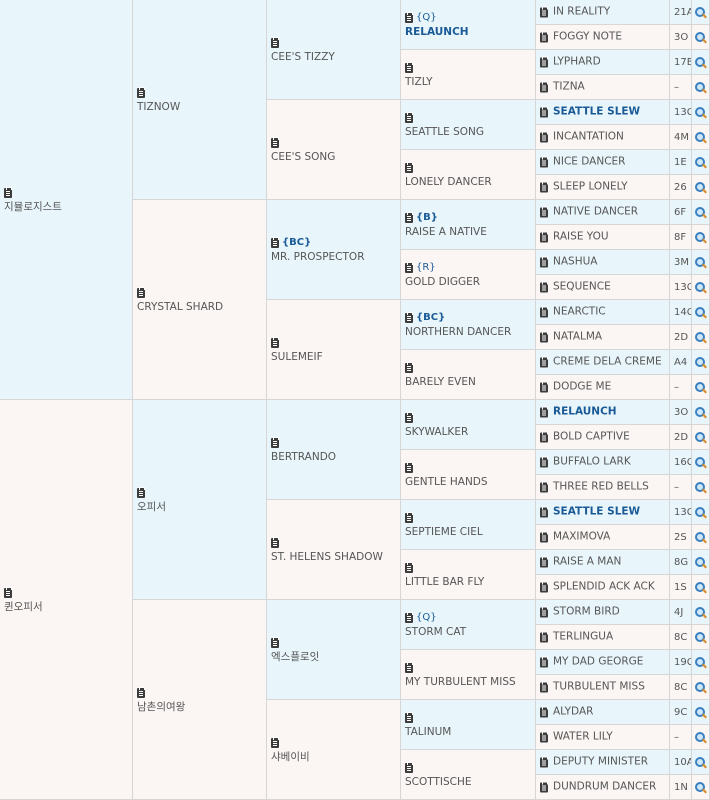  Describe the element at coordinates (581, 237) in the screenshot. I see `horse-name-link: RAISE YOU` at that location.